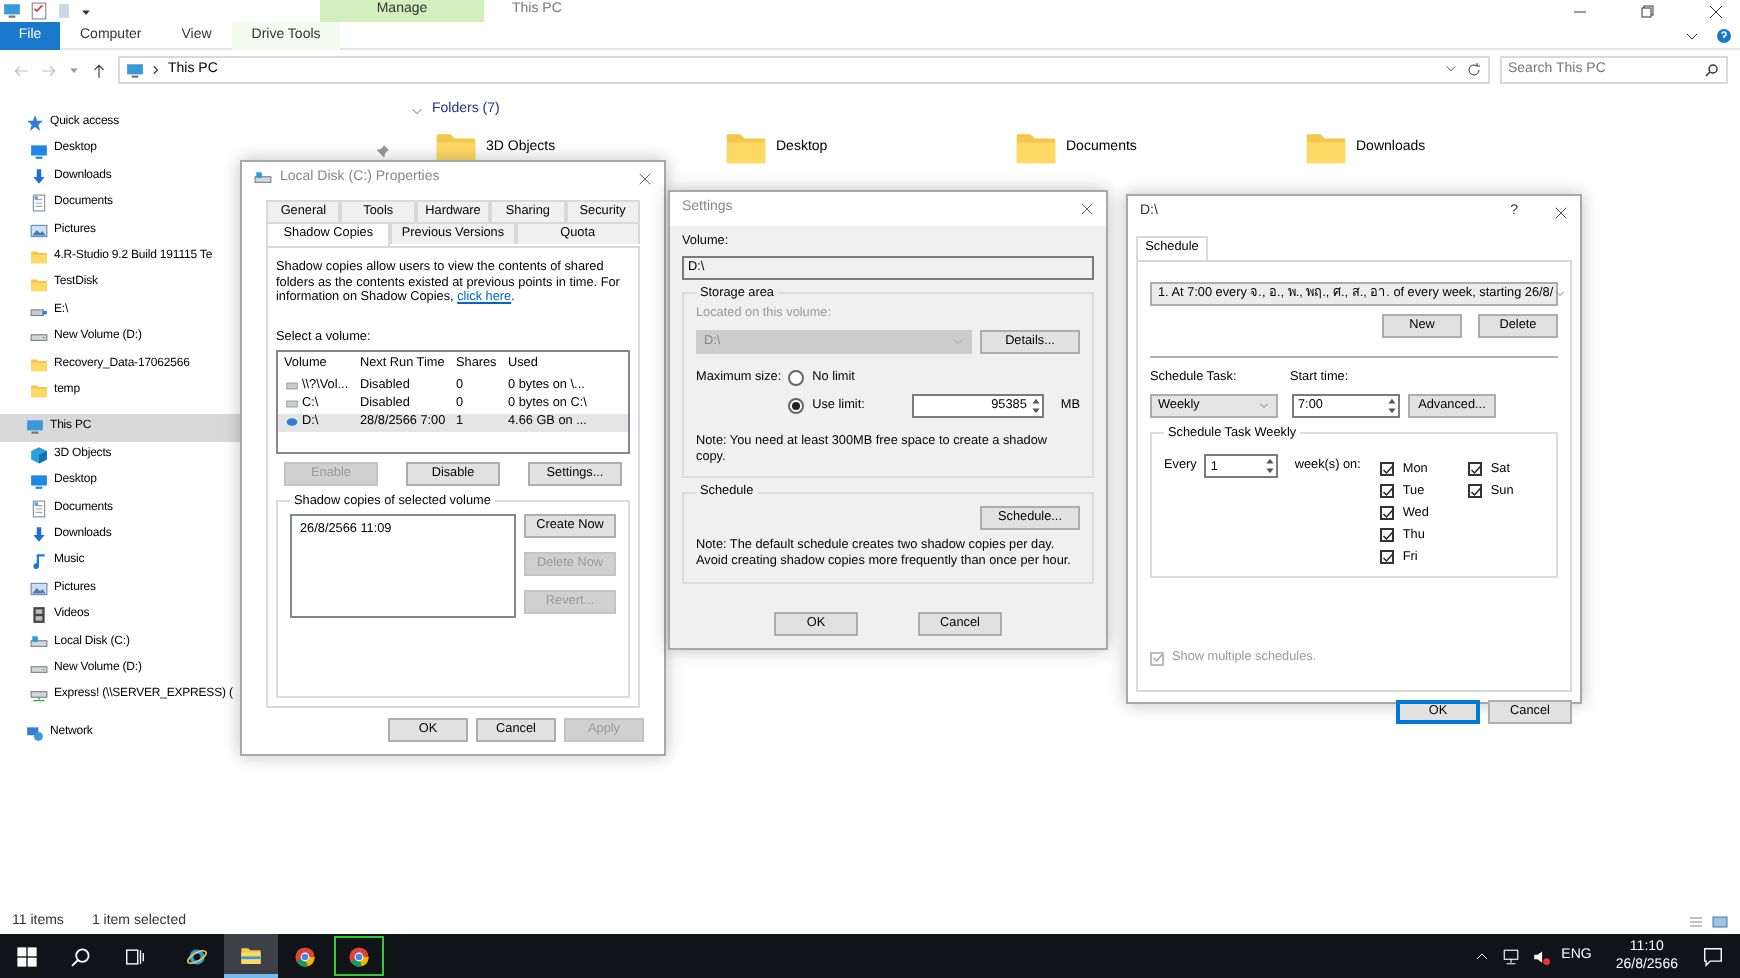  Describe the element at coordinates (39, 454) in the screenshot. I see `cube-icon` at that location.